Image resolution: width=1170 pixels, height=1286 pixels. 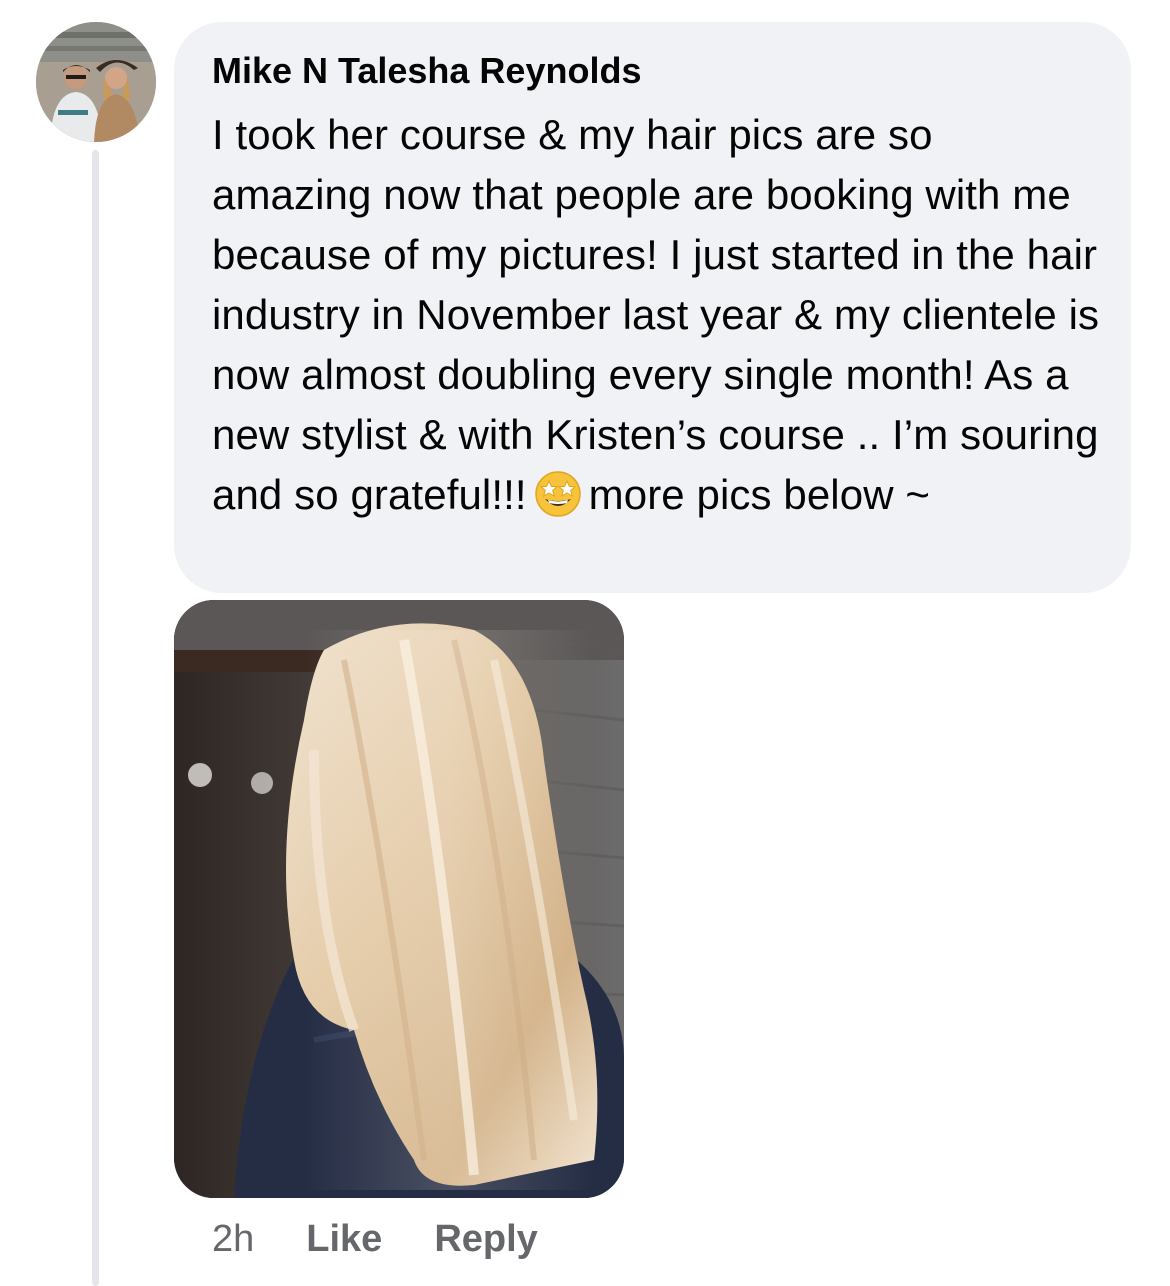 I want to click on like-button: Like, so click(x=344, y=1239).